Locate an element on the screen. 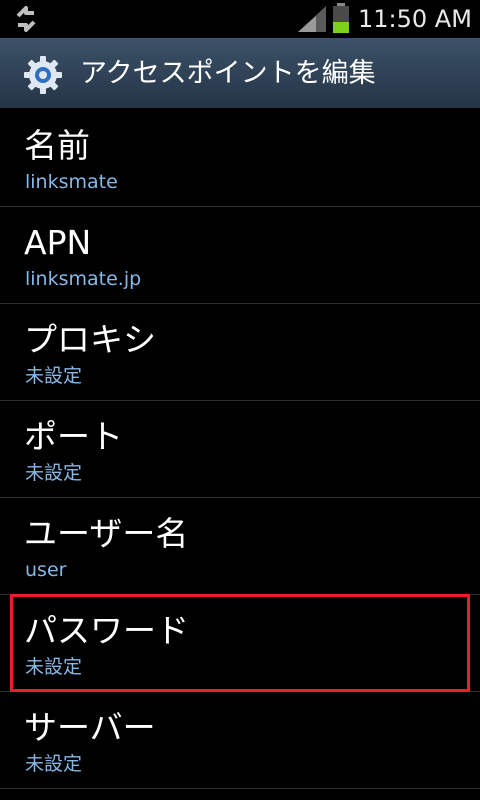  setting-item-port: ポート 未設定 is located at coordinates (240, 449).